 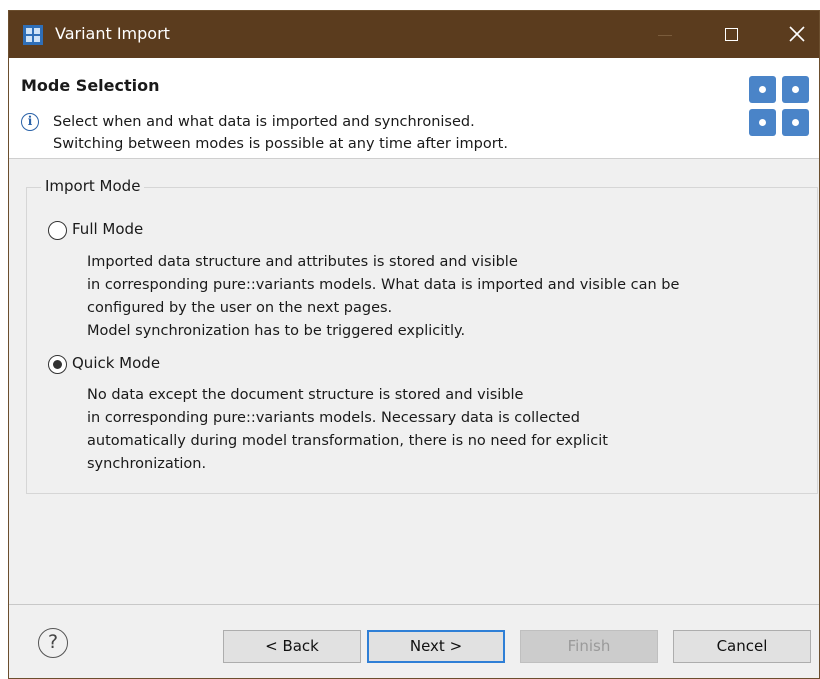 I want to click on banner-logo-icon, so click(x=779, y=106).